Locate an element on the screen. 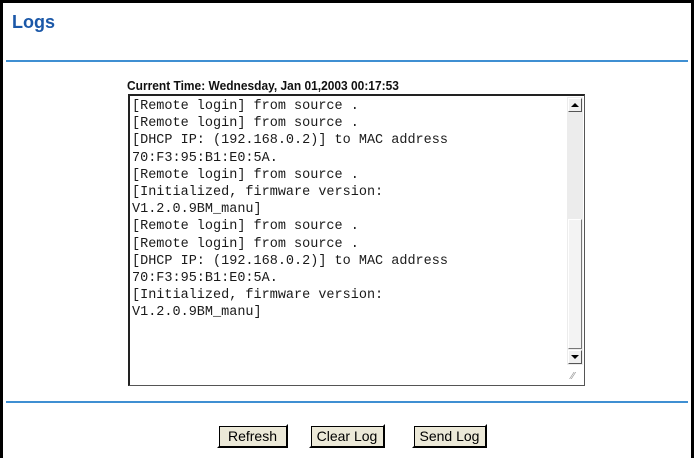  refresh-button: Refresh is located at coordinates (252, 436).